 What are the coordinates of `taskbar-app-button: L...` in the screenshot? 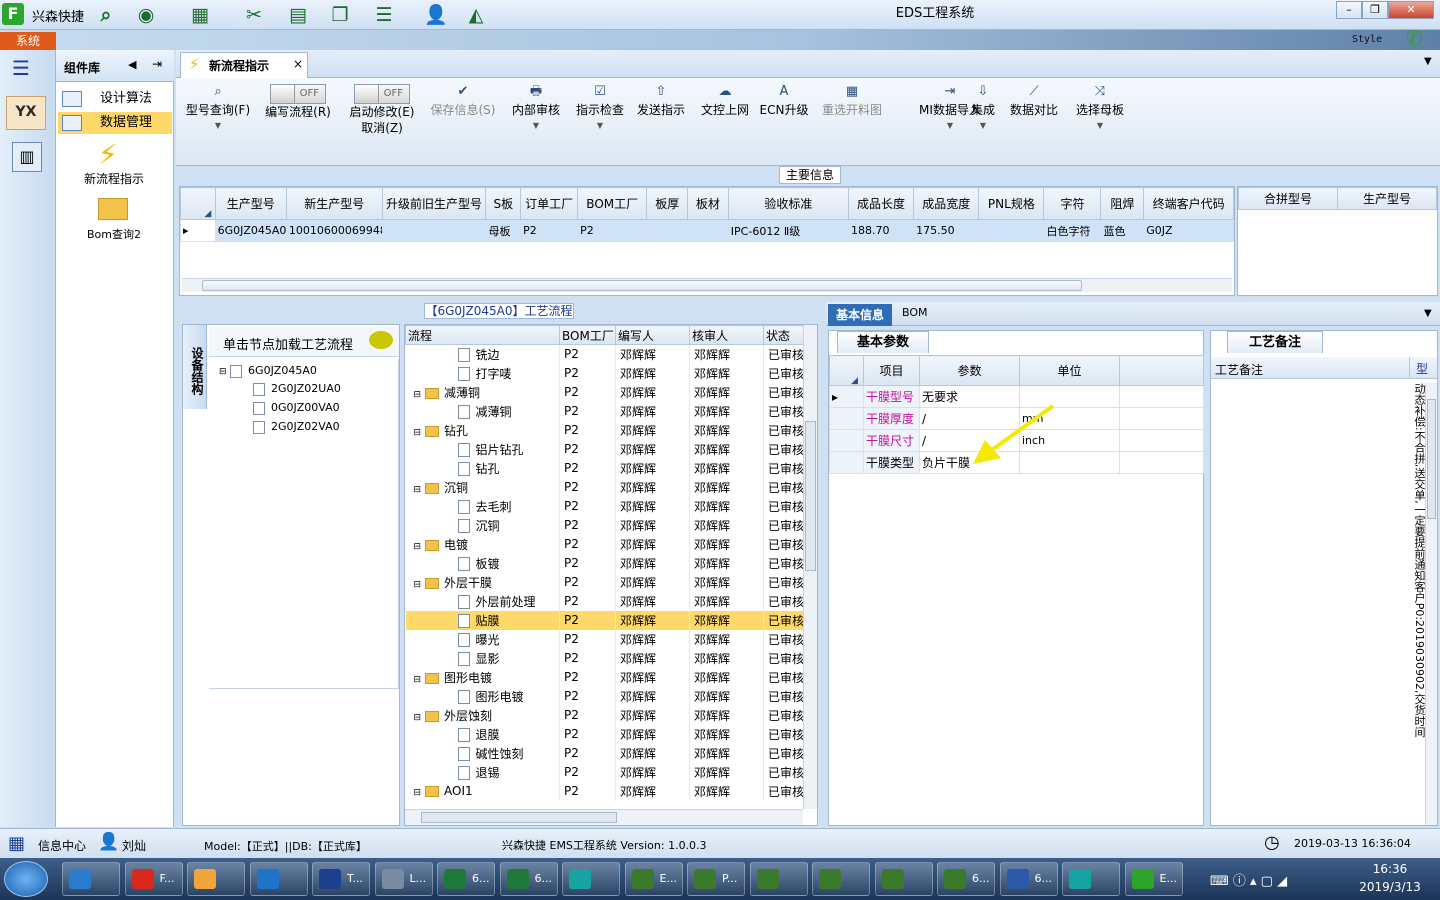 It's located at (403, 879).